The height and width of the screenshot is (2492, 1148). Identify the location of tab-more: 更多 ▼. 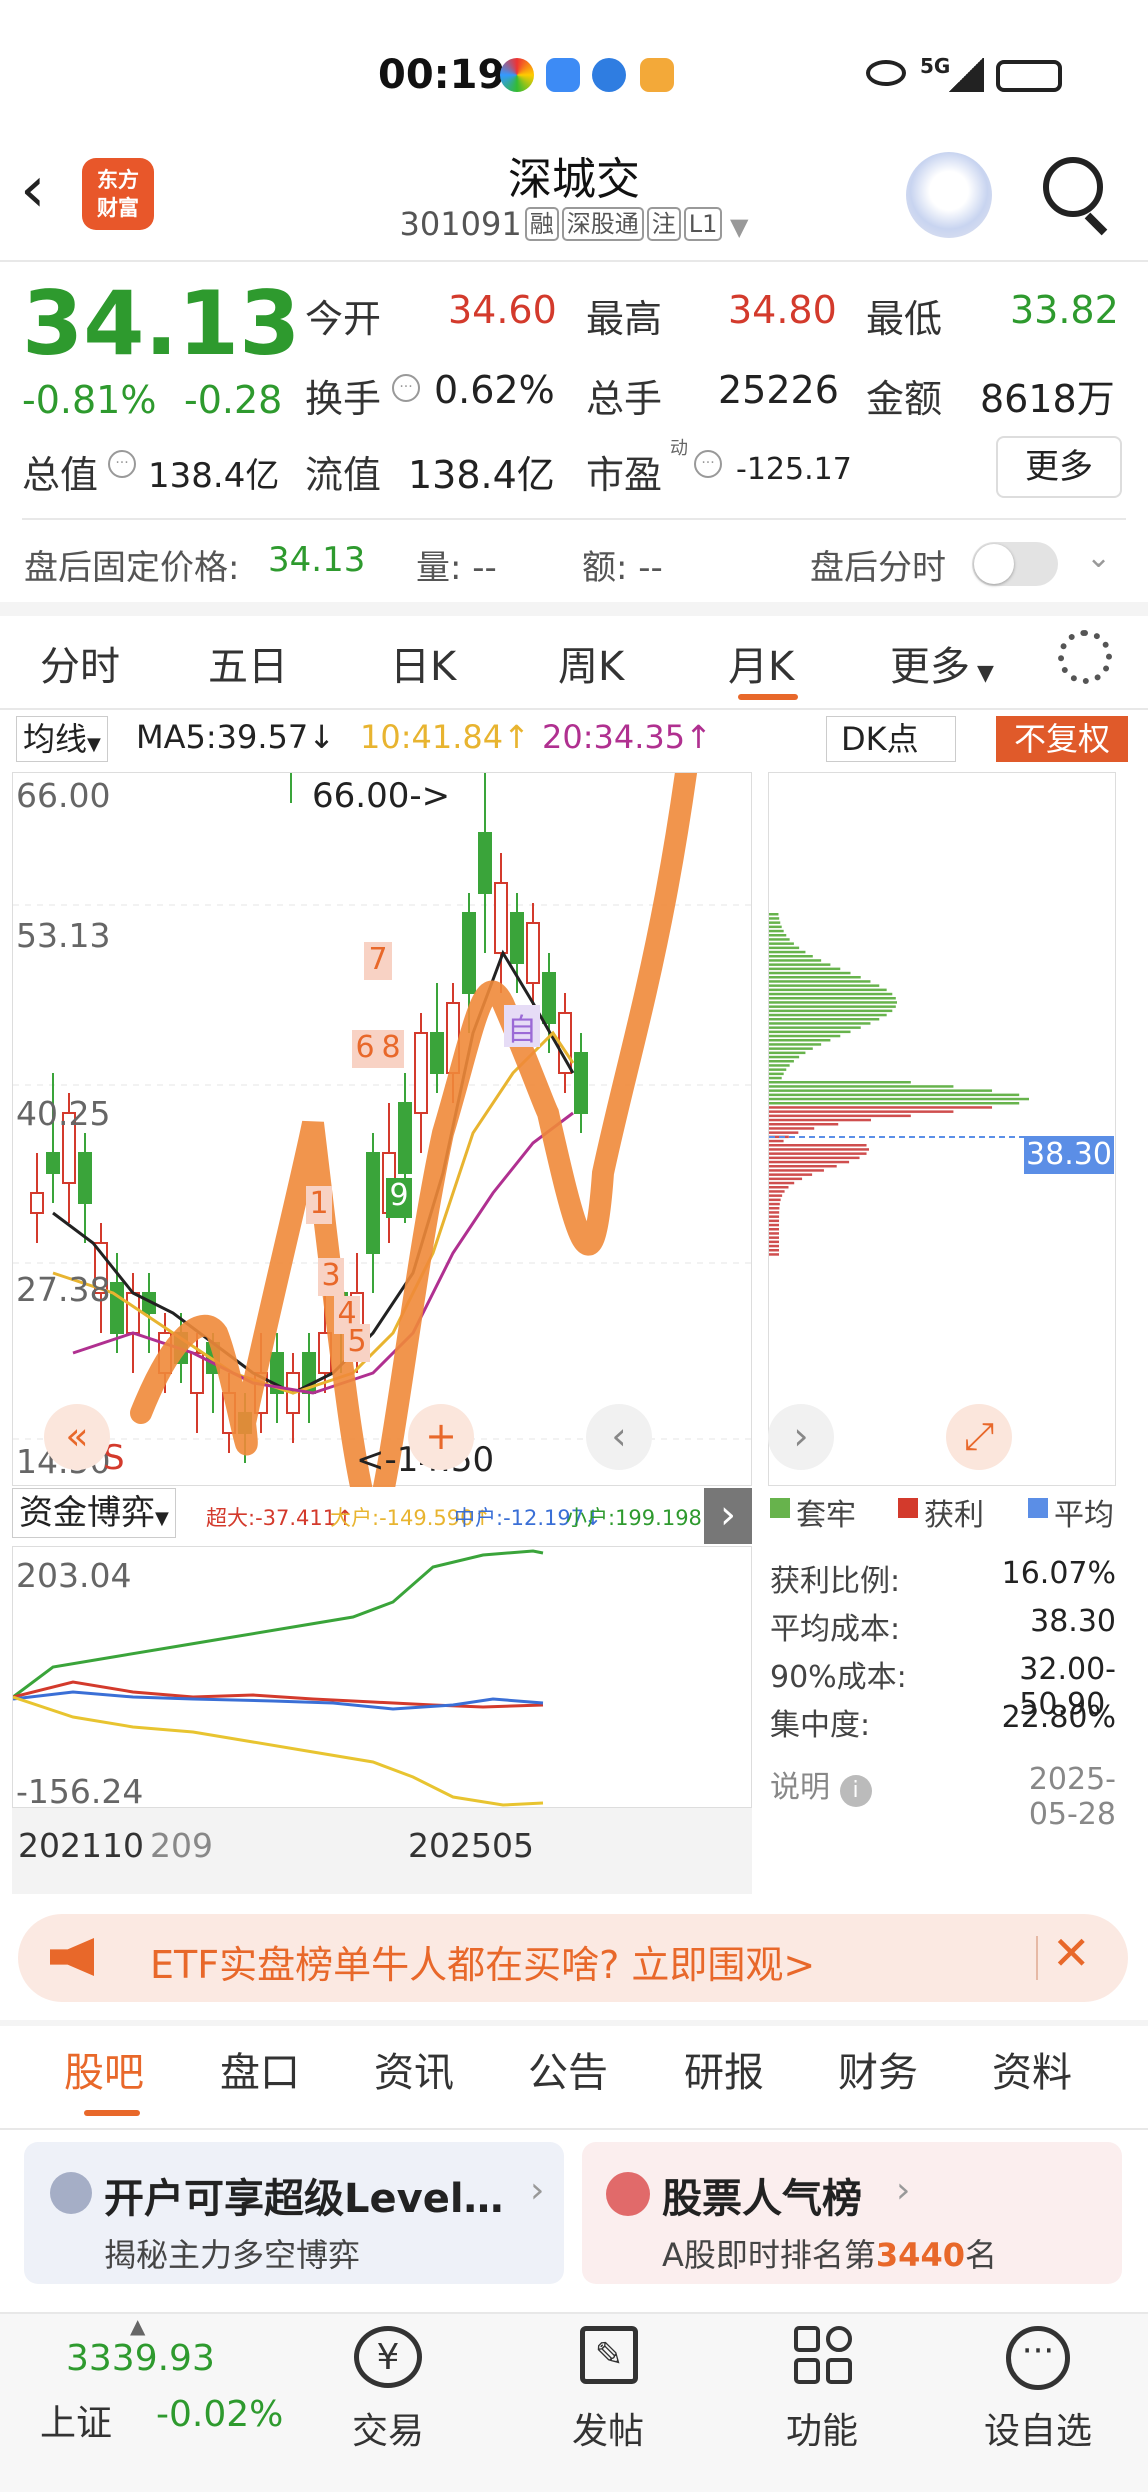
(942, 663).